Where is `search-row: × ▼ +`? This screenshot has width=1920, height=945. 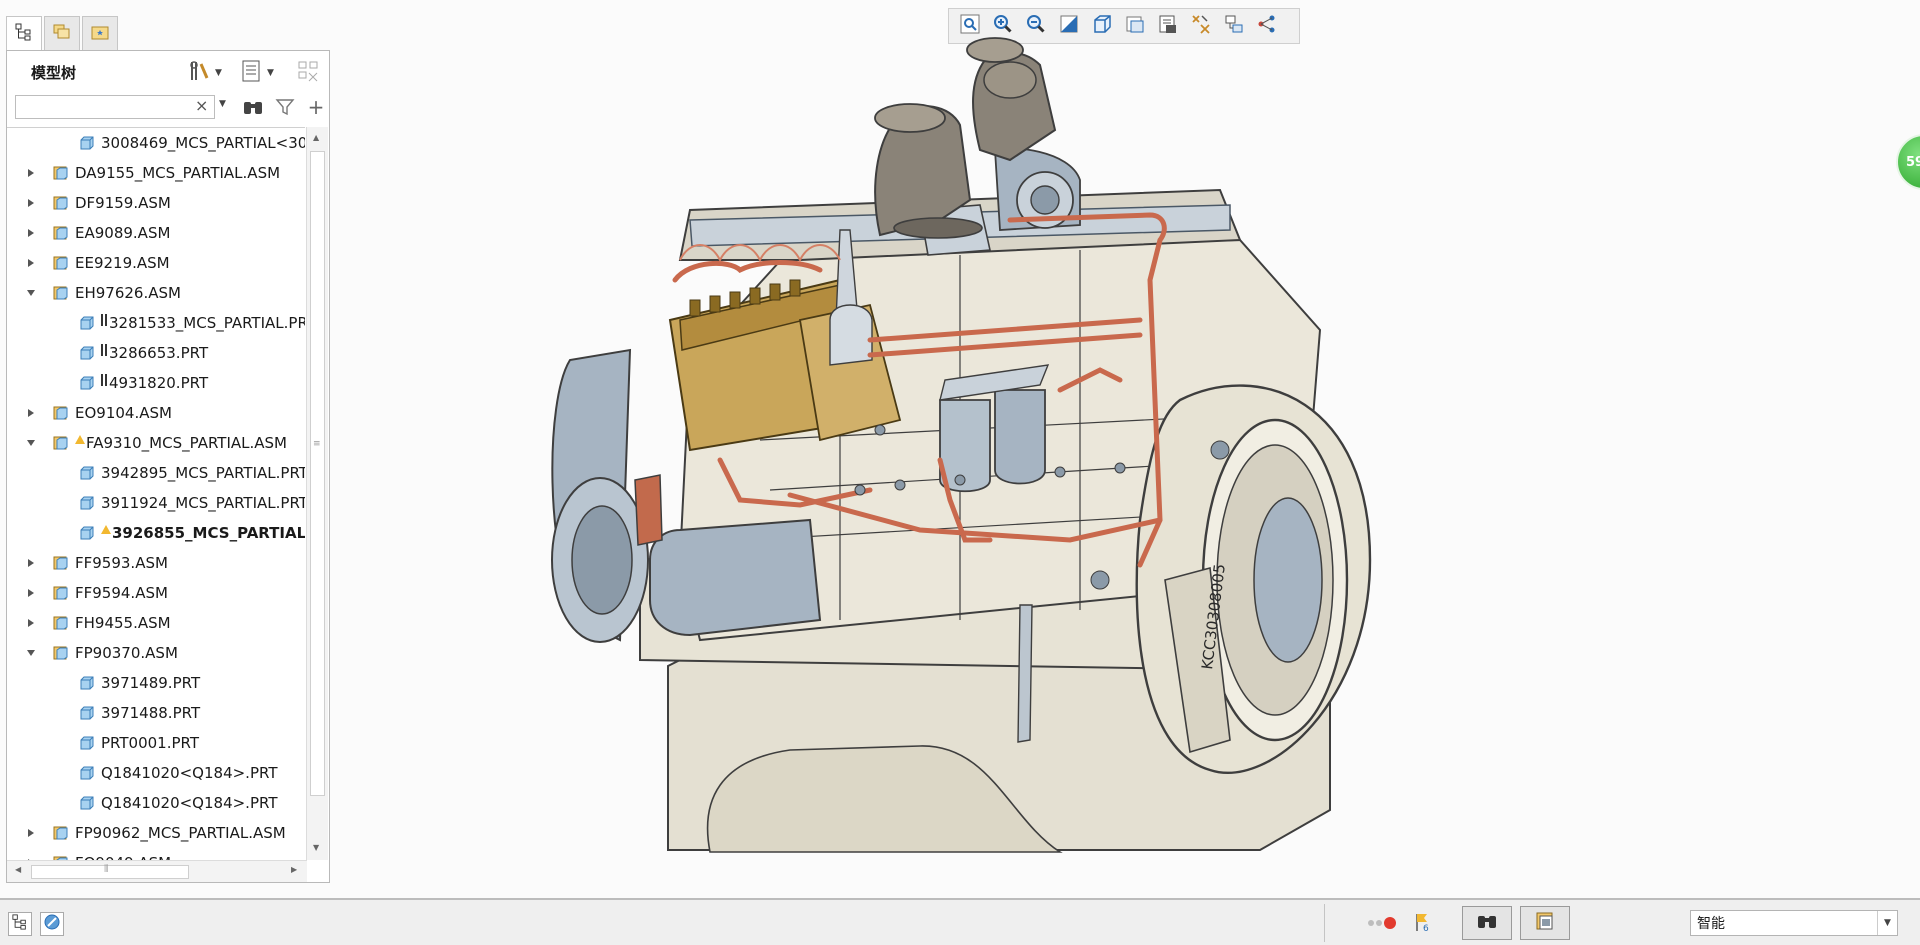 search-row: × ▼ + is located at coordinates (169, 109).